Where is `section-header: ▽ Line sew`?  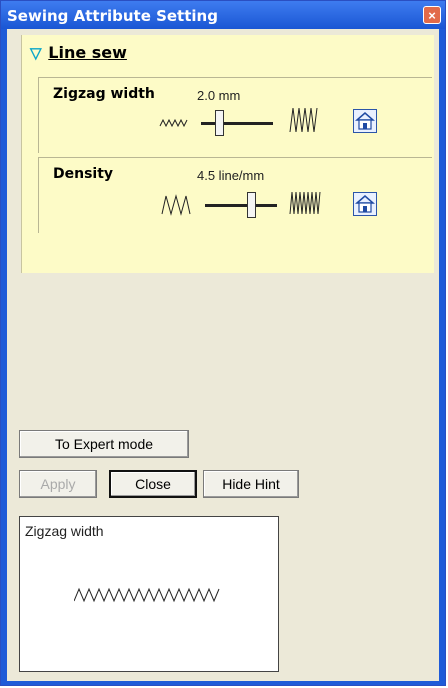
section-header: ▽ Line sew is located at coordinates (78, 53).